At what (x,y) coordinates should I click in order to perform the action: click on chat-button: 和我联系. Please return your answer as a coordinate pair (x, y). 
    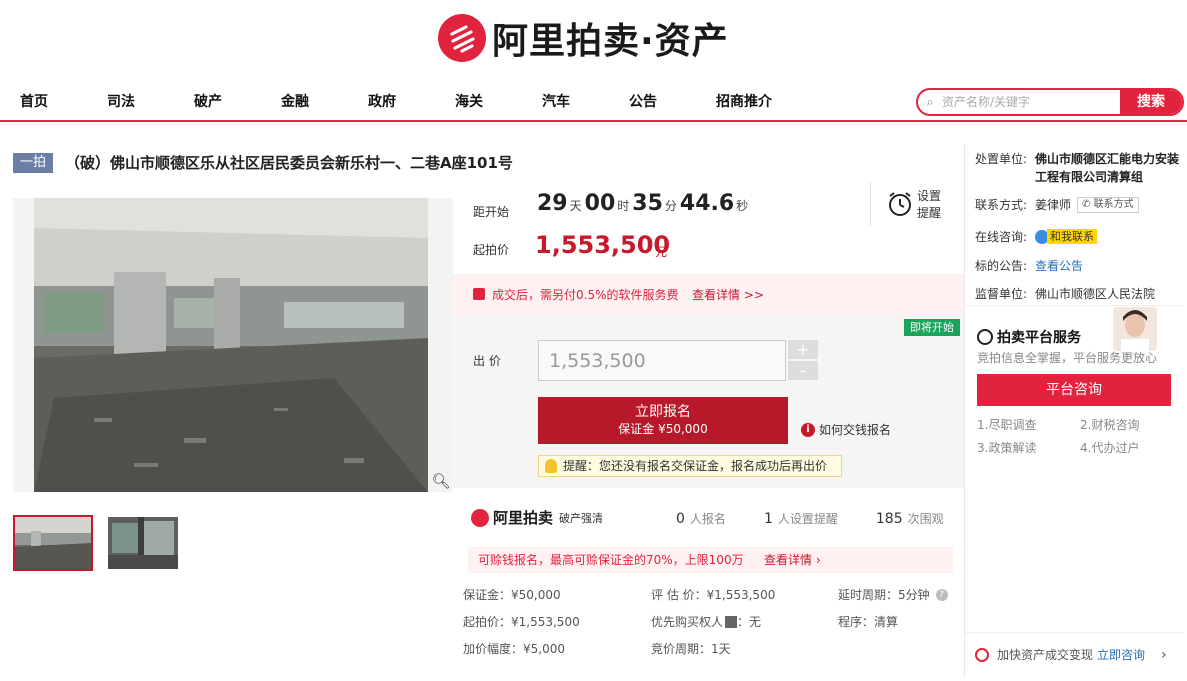
    Looking at the image, I should click on (1066, 236).